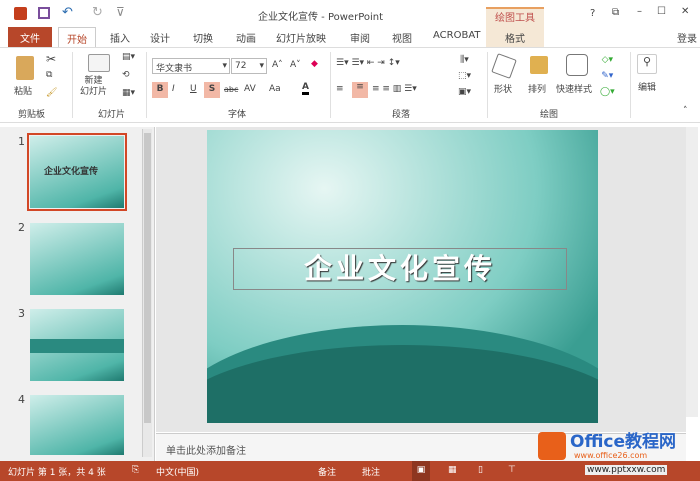  I want to click on thumbnail-scrollbar, so click(147, 293).